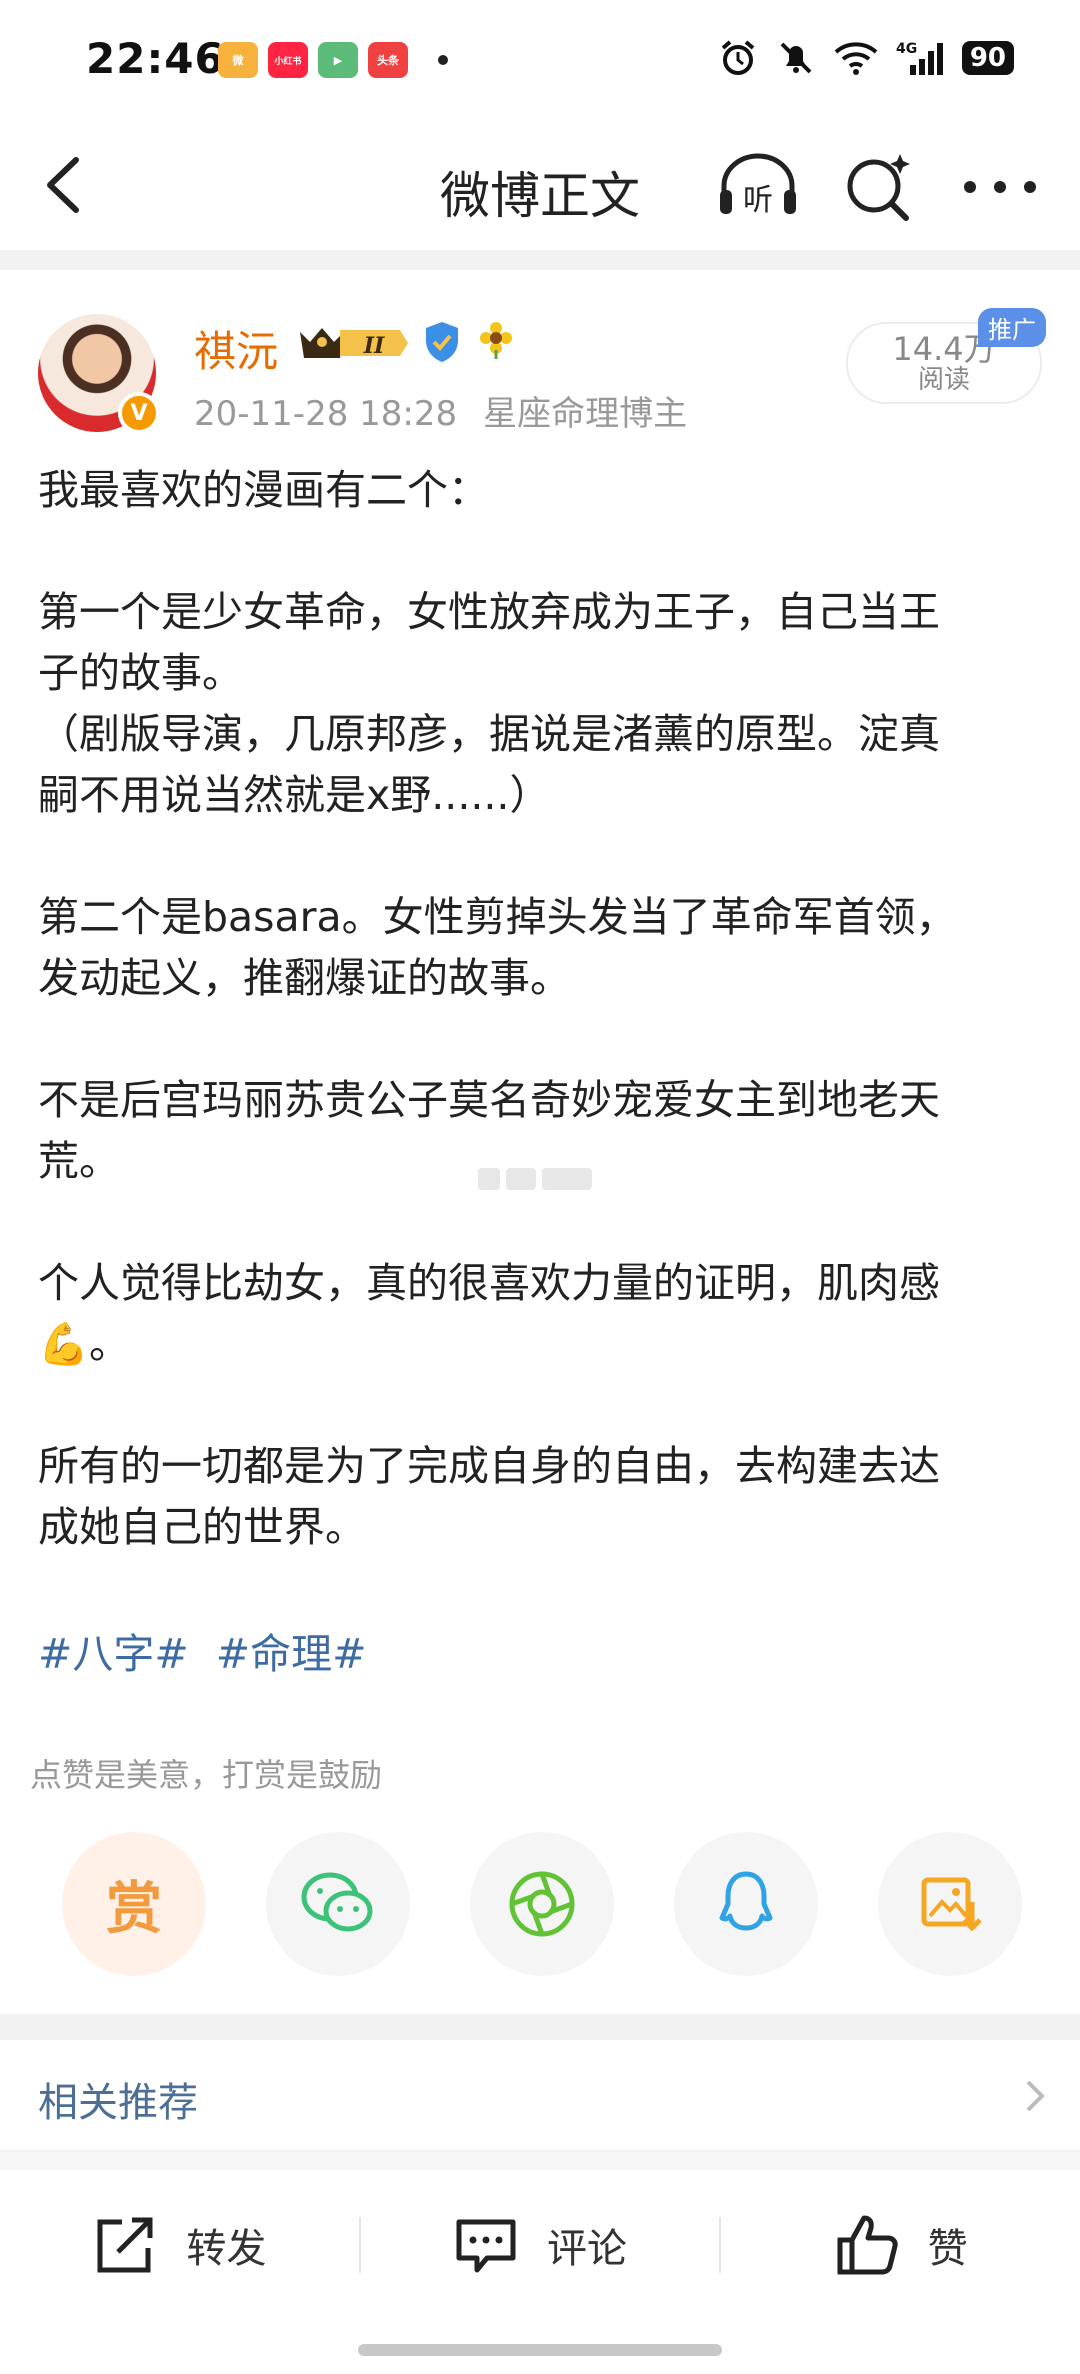 This screenshot has height=2374, width=1080. I want to click on related-label: 相关推荐, so click(118, 2103).